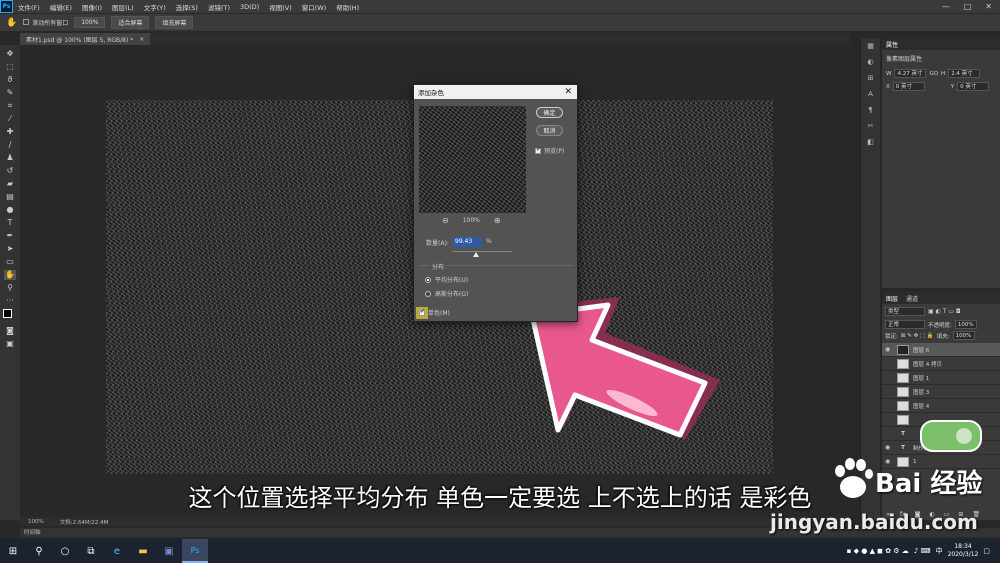 The height and width of the screenshot is (563, 1000). I want to click on fill-field: 100%, so click(963, 335).